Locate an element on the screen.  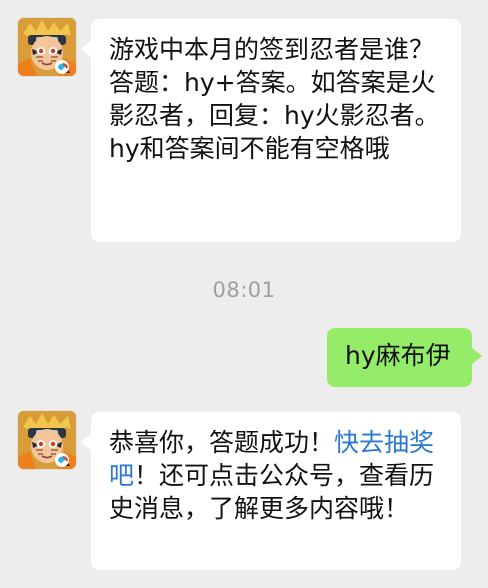
message-text-suffix: ！还可点击公众号，查看历史消息，了解更多内容哦！ is located at coordinates (272, 492).